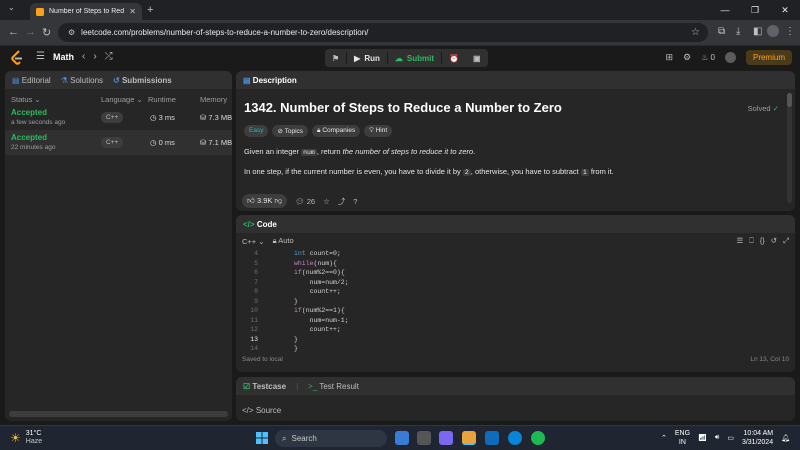  I want to click on tab-editorial: ▤ Editorial, so click(31, 80).